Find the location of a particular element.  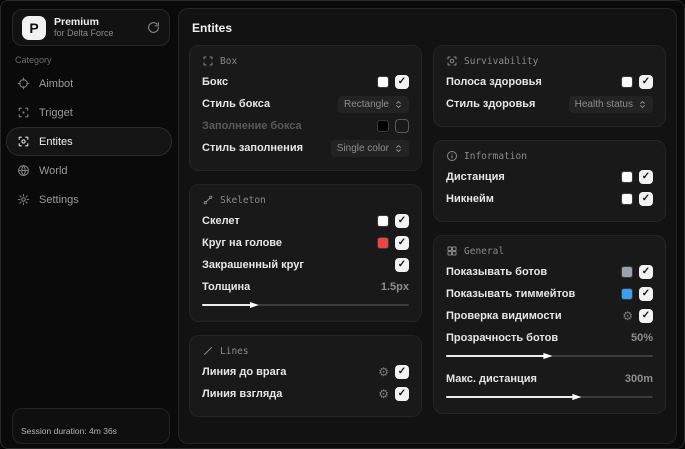

row-show-bots: Показывать ботов ✓ is located at coordinates (549, 272).